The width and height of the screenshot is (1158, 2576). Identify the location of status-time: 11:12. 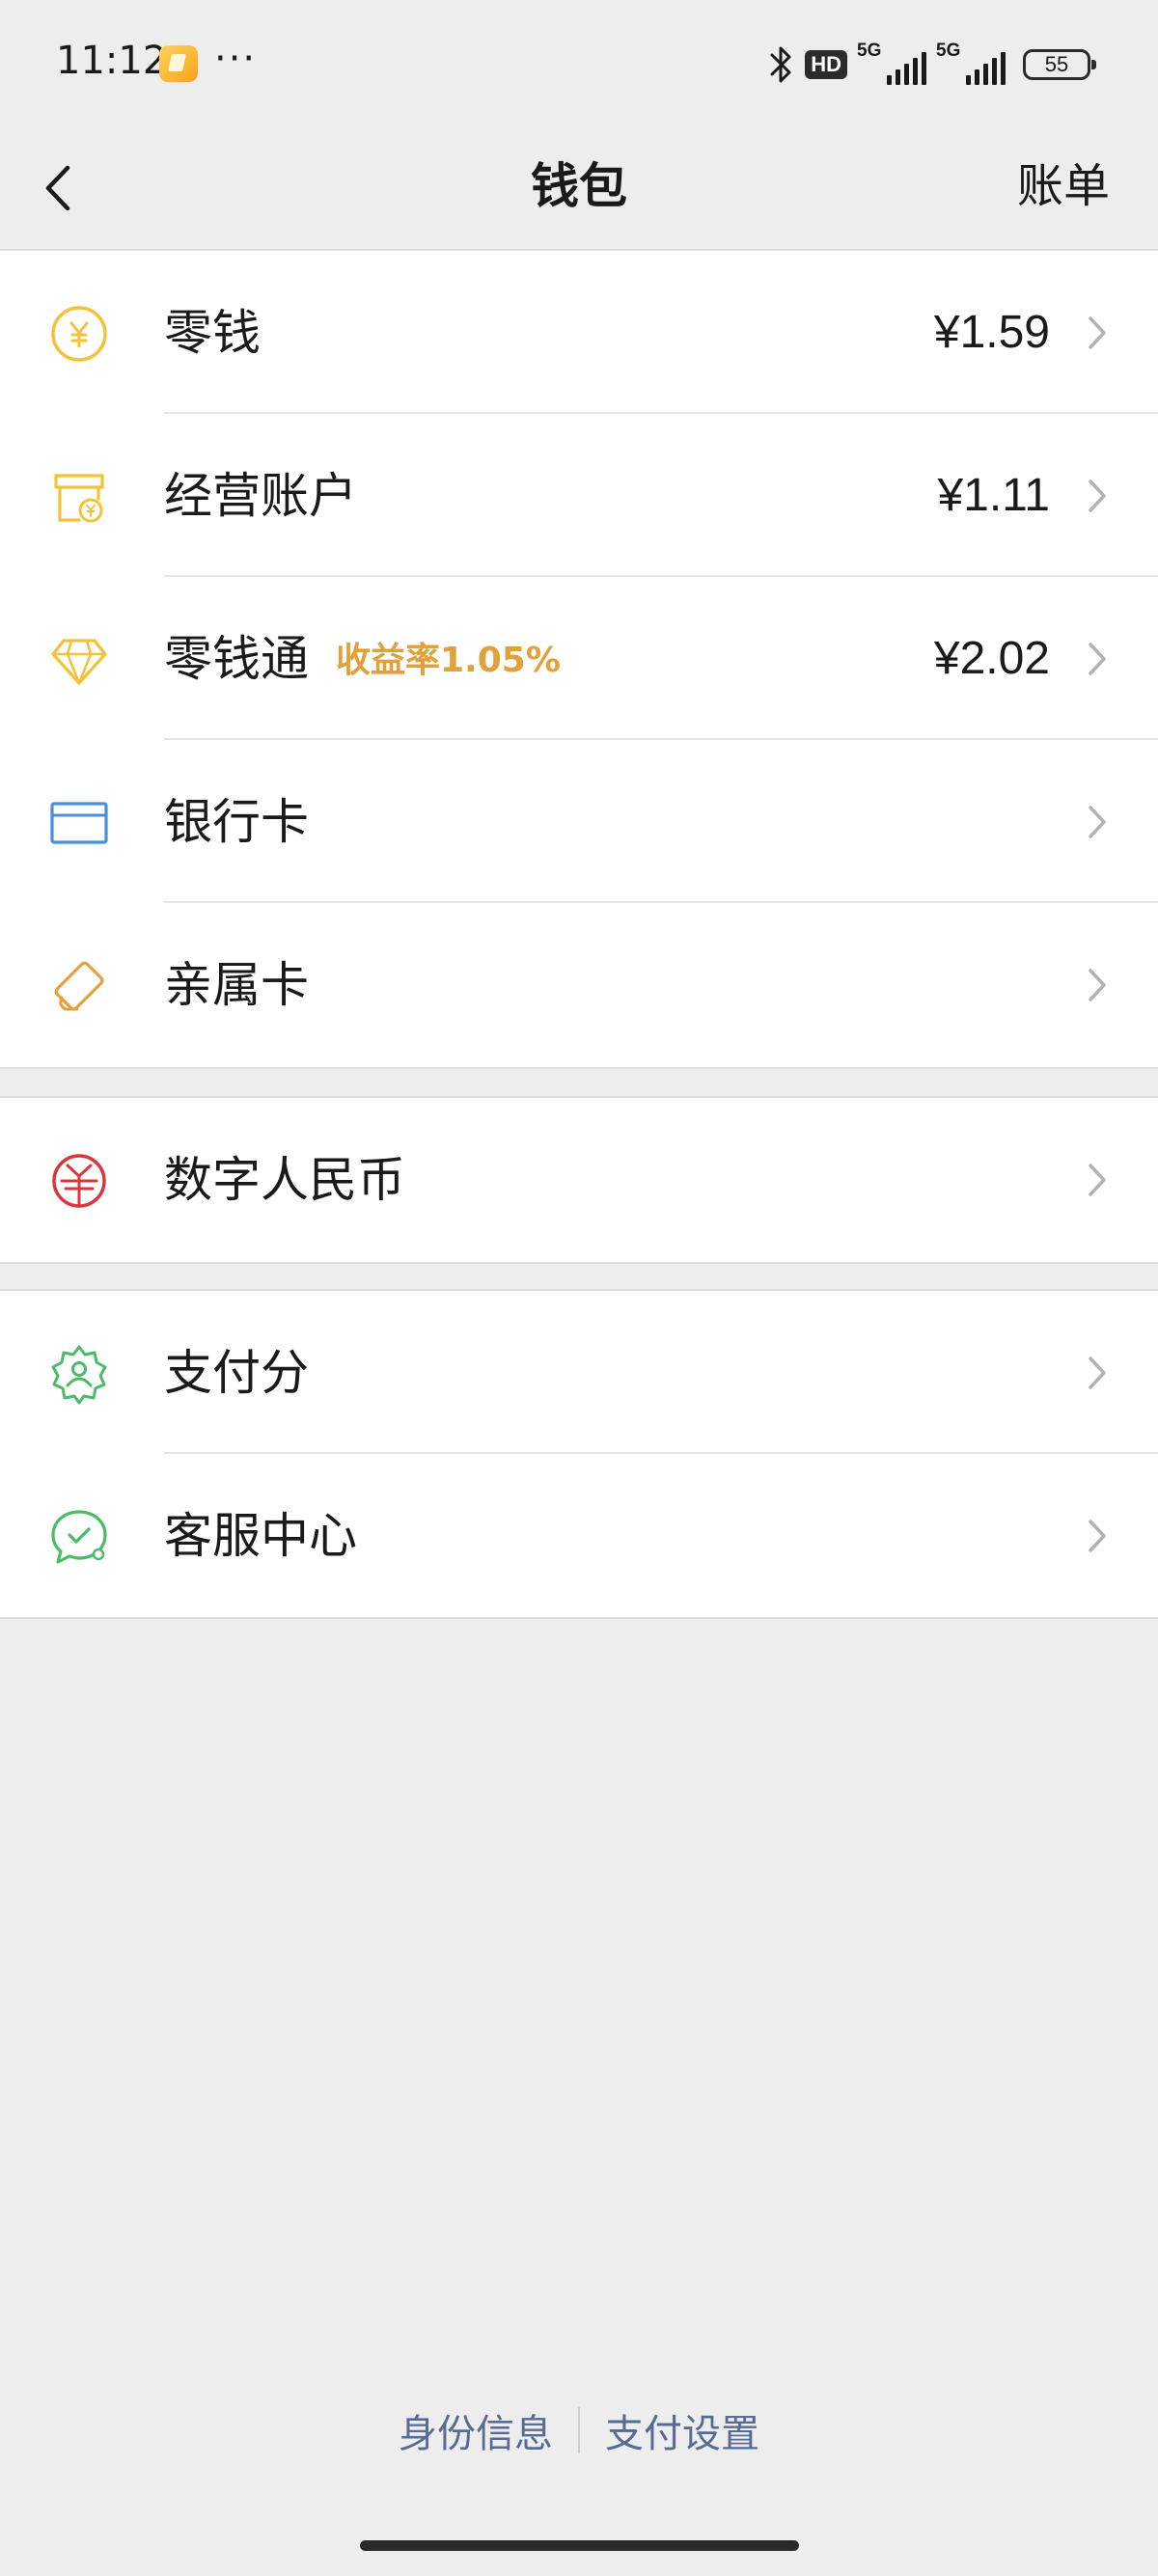
(112, 61).